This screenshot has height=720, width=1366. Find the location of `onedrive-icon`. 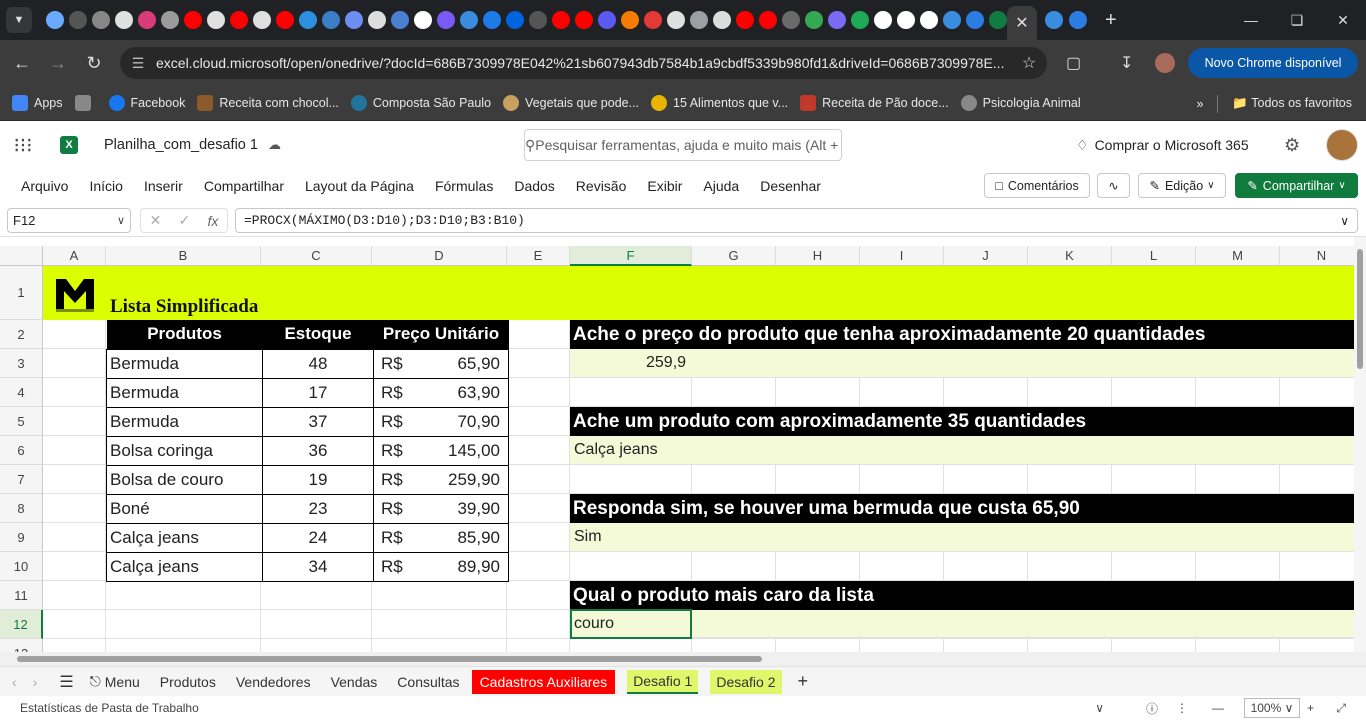

onedrive-icon is located at coordinates (952, 20).